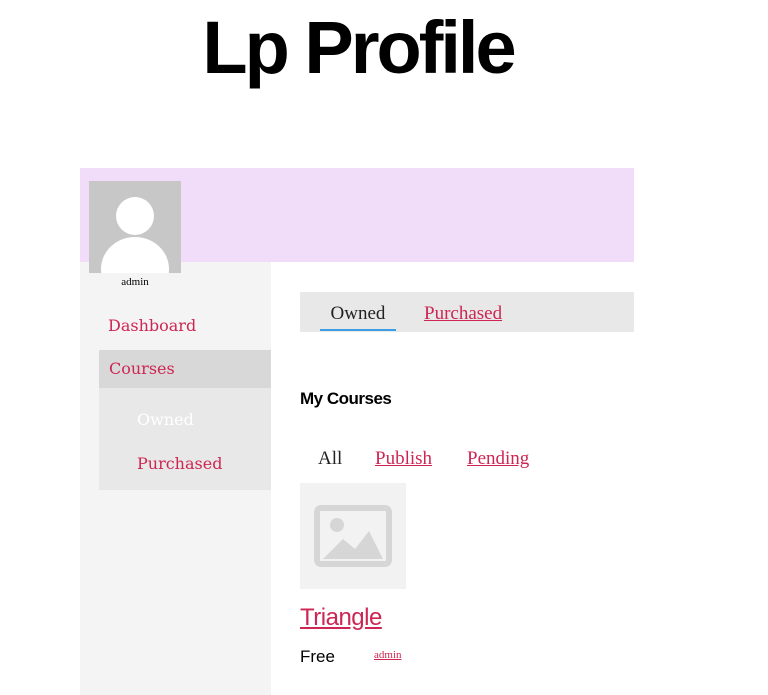 The image size is (768, 695). I want to click on course-title: Triangle, so click(341, 618).